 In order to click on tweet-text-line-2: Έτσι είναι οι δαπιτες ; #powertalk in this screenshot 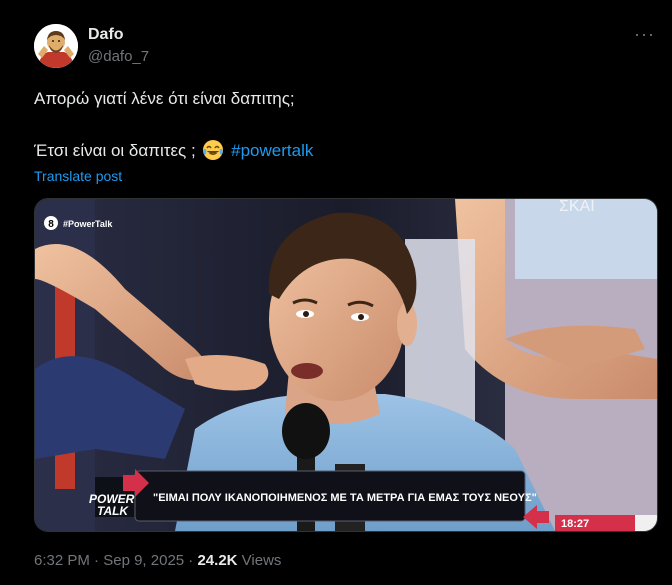, I will do `click(173, 150)`.